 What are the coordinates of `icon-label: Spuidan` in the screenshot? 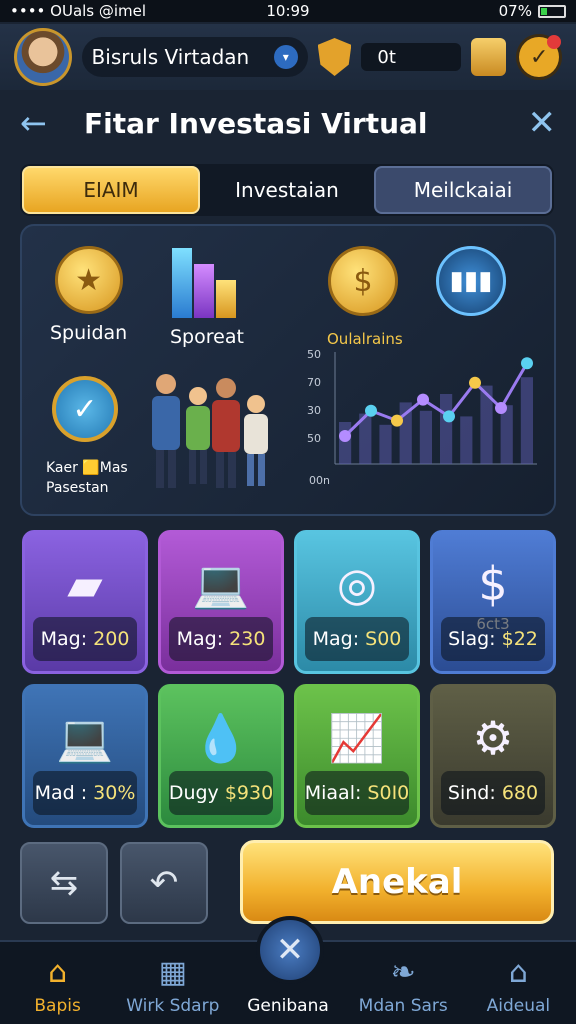 It's located at (89, 333).